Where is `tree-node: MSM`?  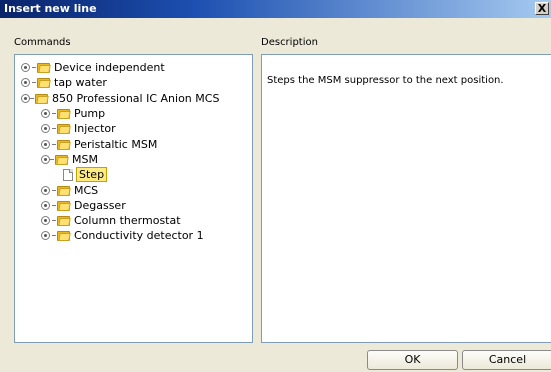 tree-node: MSM is located at coordinates (133, 159).